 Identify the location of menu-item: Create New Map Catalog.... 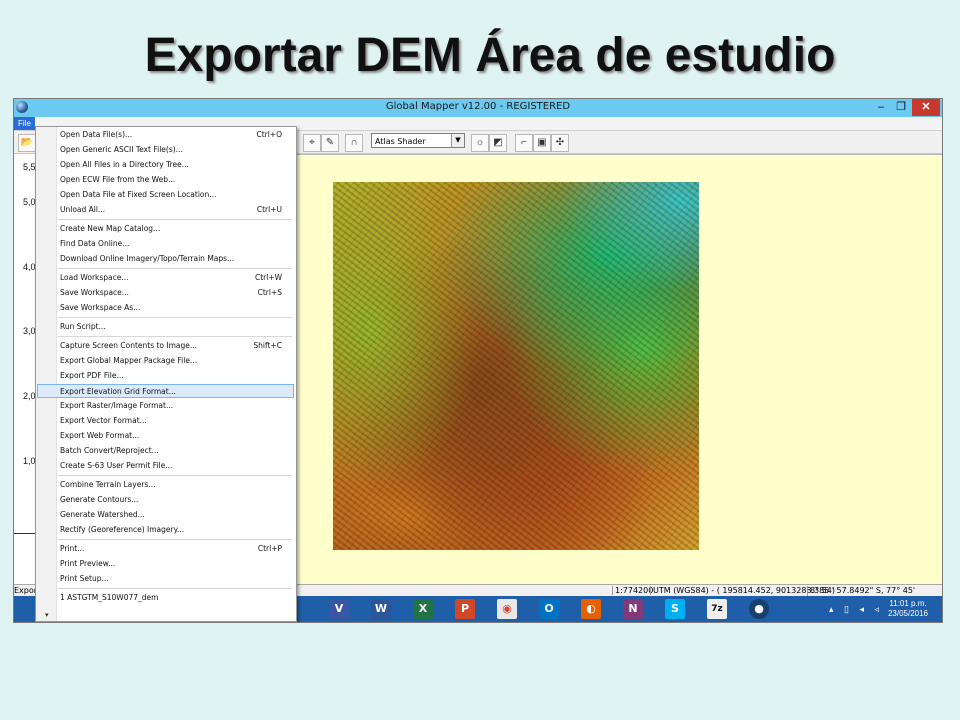
(165, 229).